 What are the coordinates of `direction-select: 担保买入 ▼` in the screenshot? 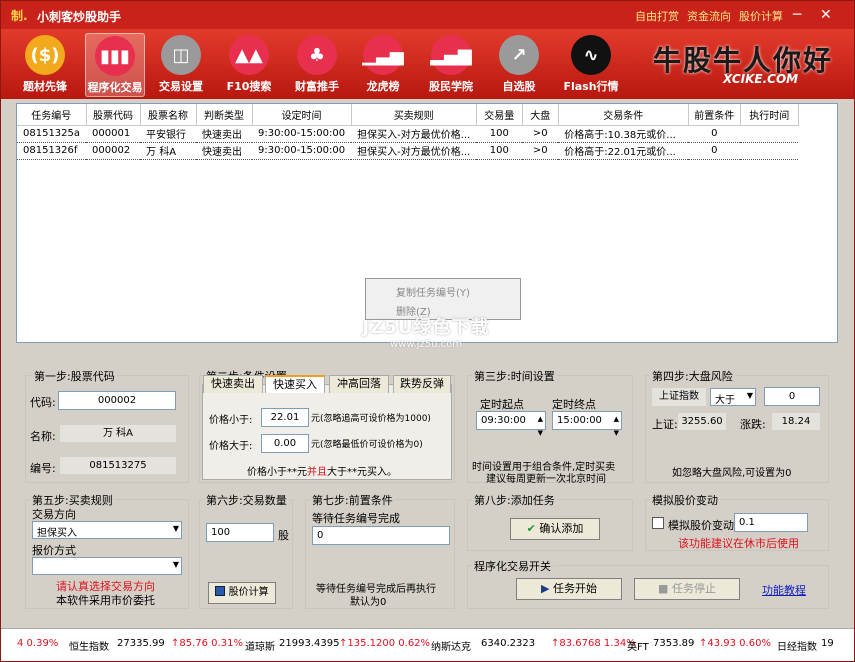 It's located at (107, 530).